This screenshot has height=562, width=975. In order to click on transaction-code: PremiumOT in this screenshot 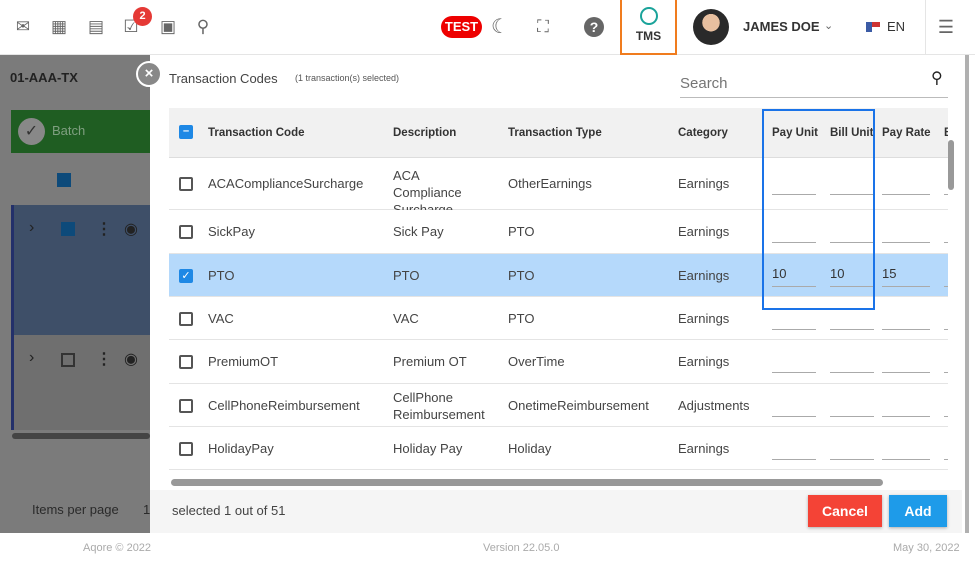, I will do `click(243, 361)`.